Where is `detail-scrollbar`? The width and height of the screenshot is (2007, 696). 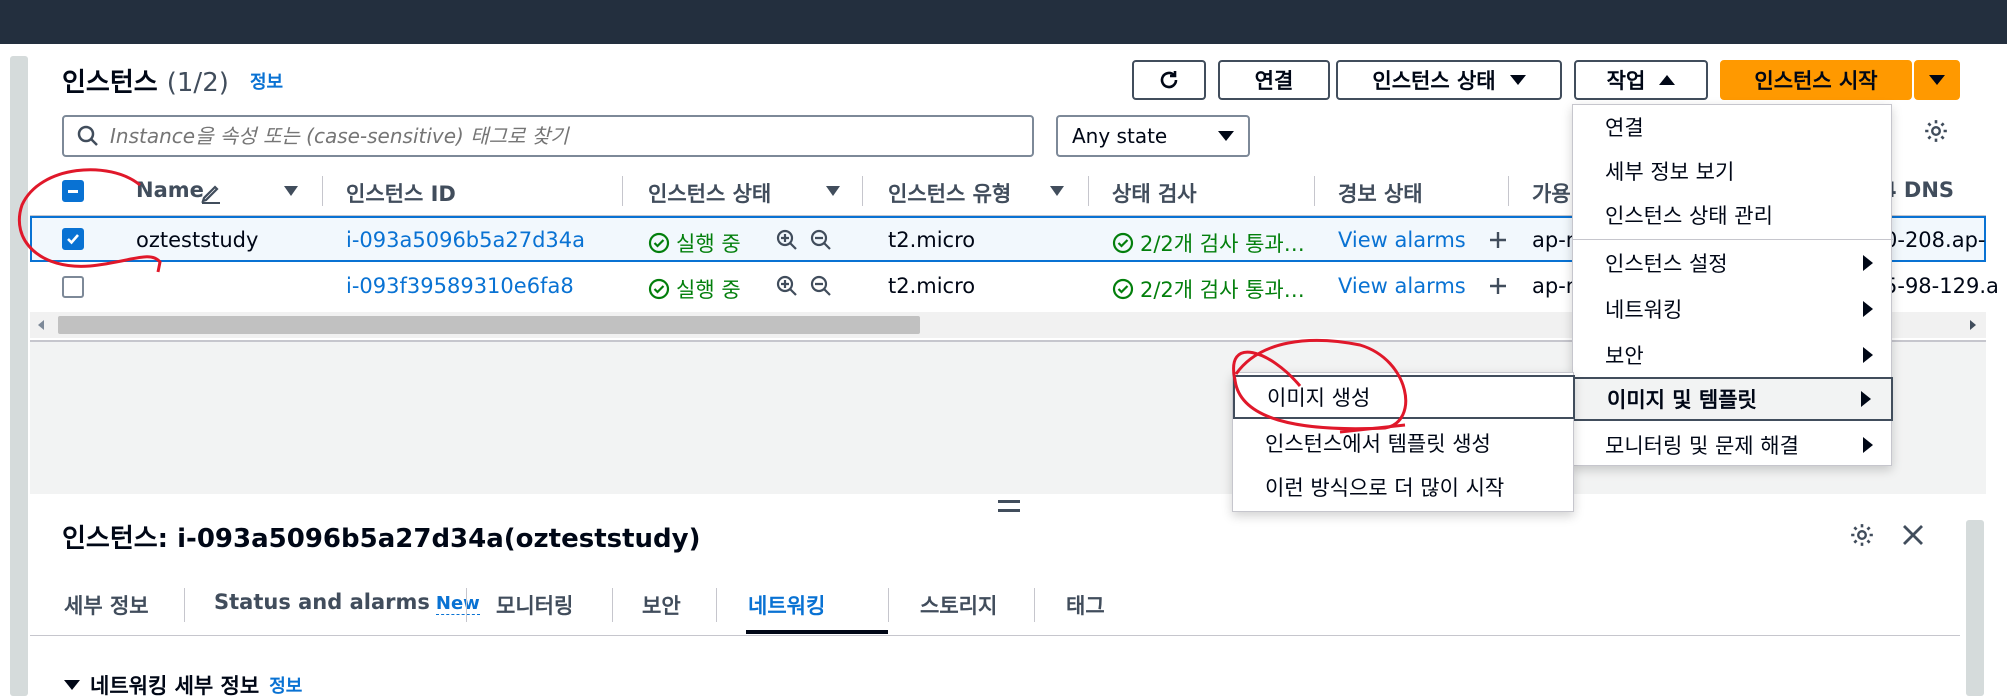 detail-scrollbar is located at coordinates (1975, 608).